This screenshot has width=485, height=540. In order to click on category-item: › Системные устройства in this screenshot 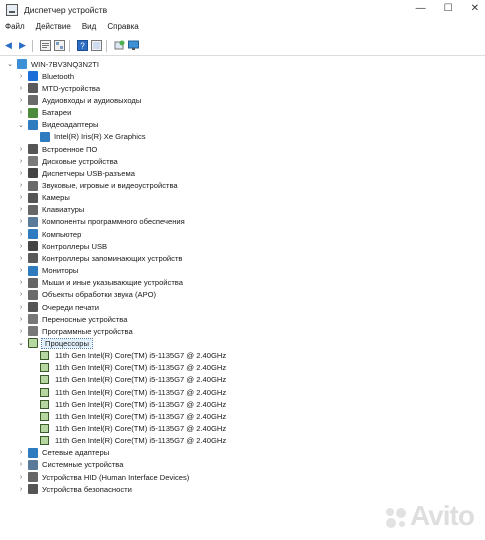, I will do `click(70, 465)`.